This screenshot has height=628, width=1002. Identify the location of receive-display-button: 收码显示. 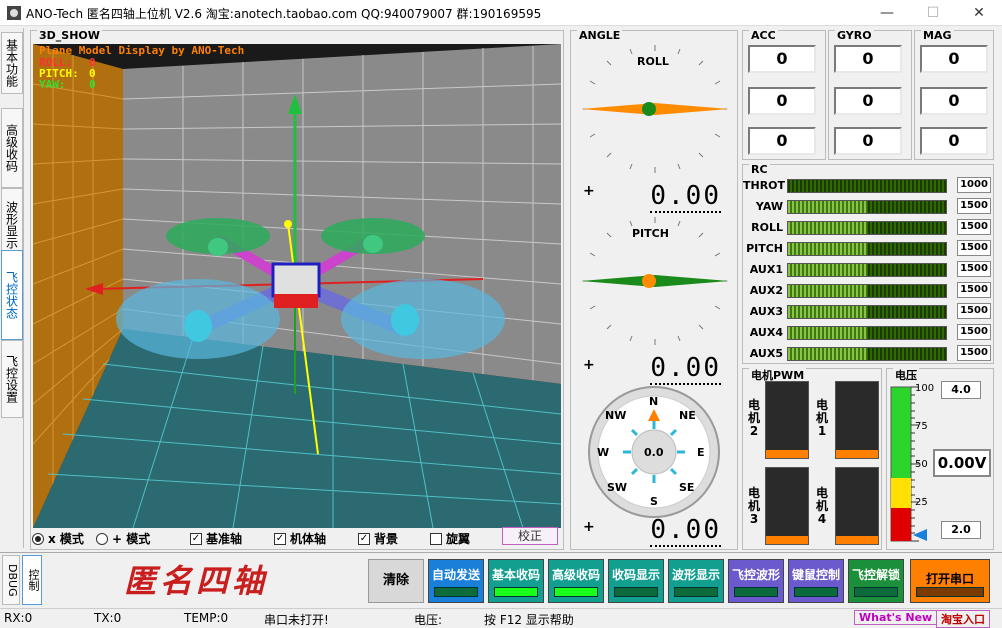
(636, 581).